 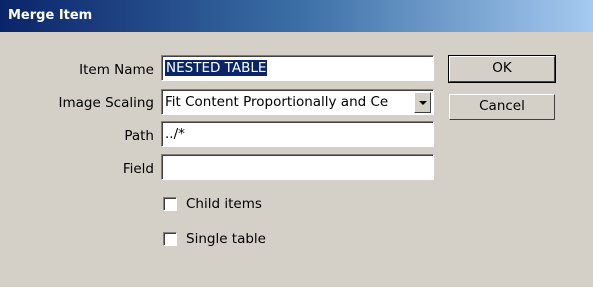 What do you see at coordinates (139, 136) in the screenshot?
I see `path-label: Path` at bounding box center [139, 136].